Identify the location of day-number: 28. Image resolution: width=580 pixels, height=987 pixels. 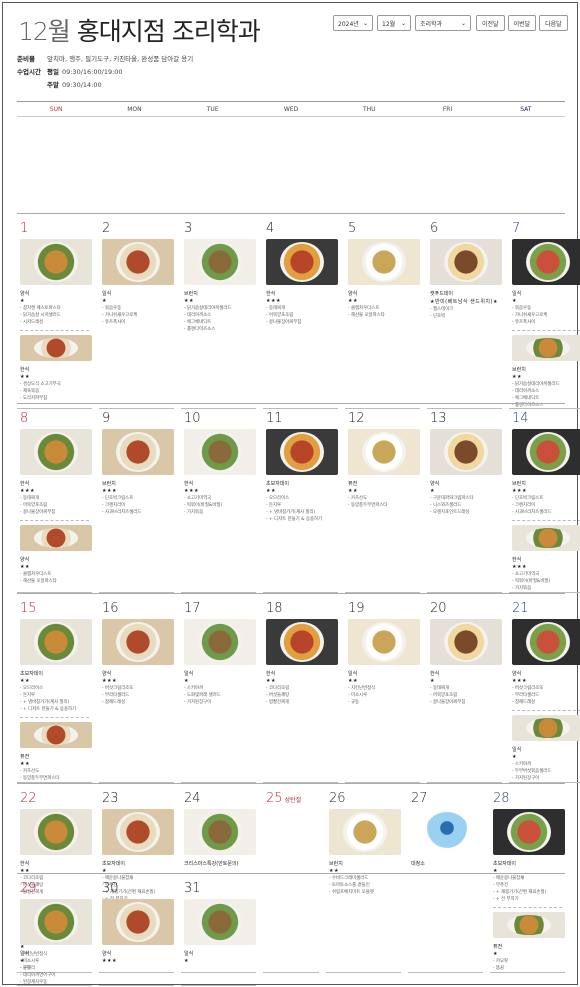
(529, 798).